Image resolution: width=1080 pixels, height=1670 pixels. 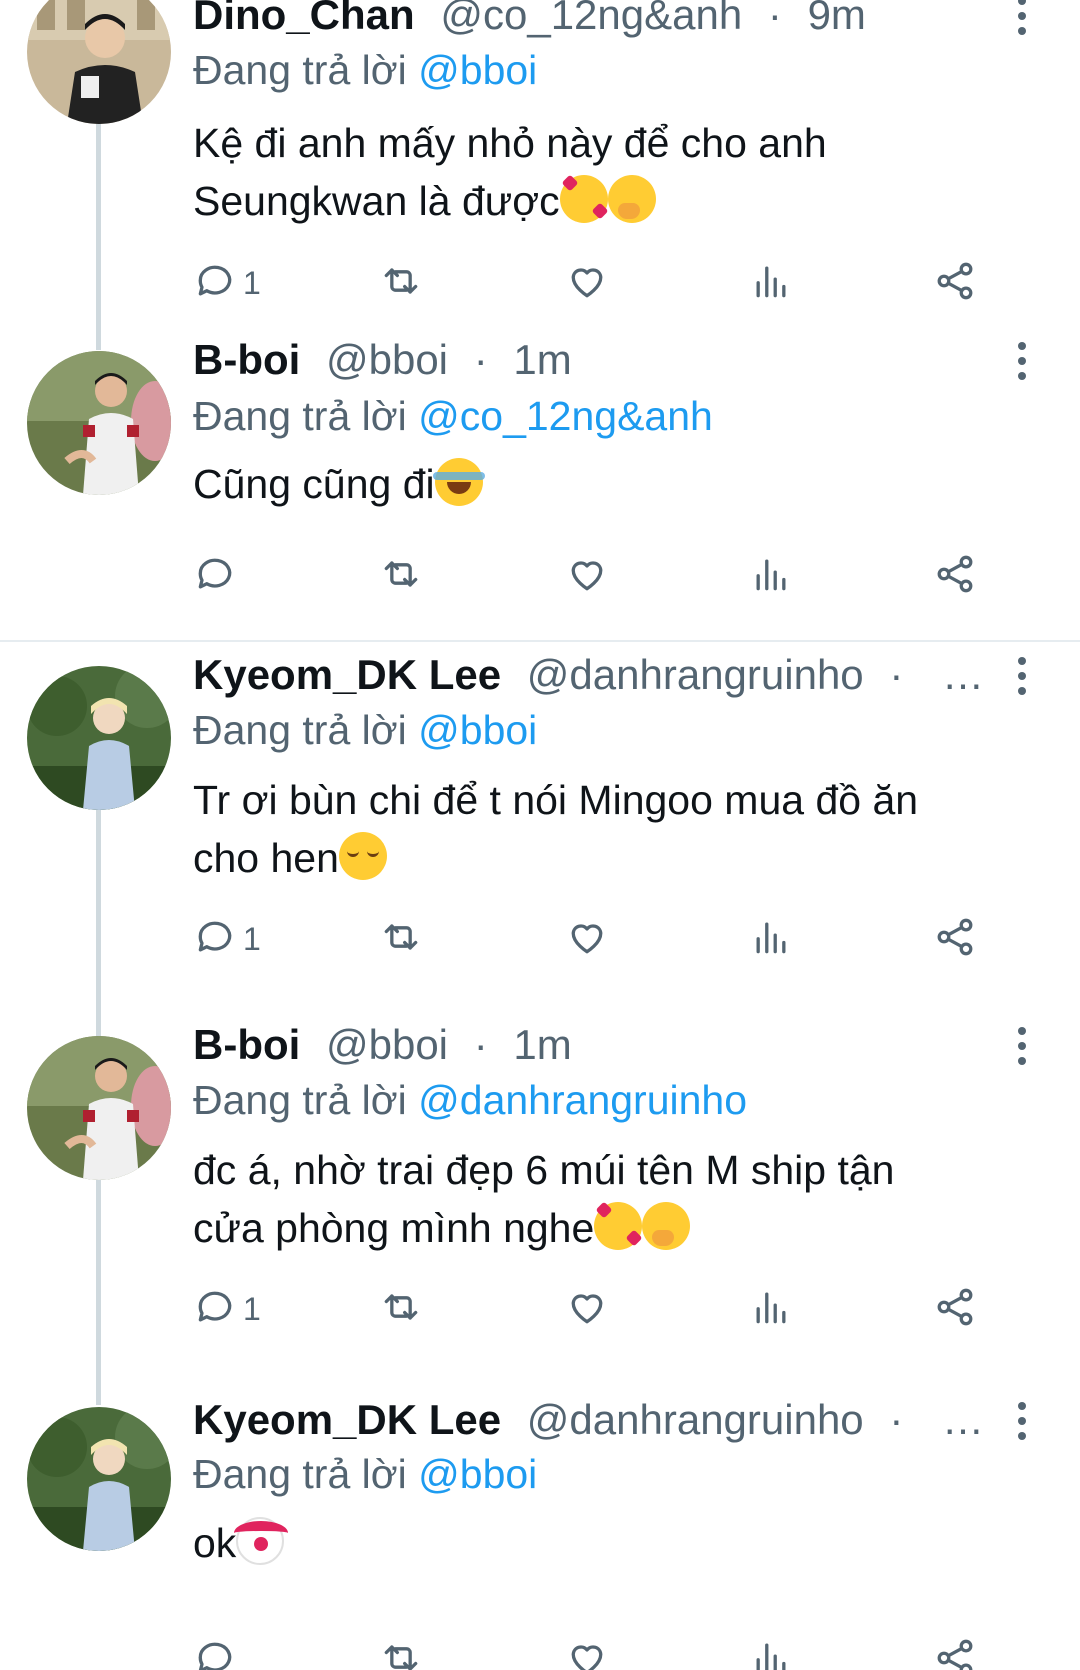 What do you see at coordinates (601, 360) in the screenshot?
I see `tweet-header: B-boi @bboi · 1m` at bounding box center [601, 360].